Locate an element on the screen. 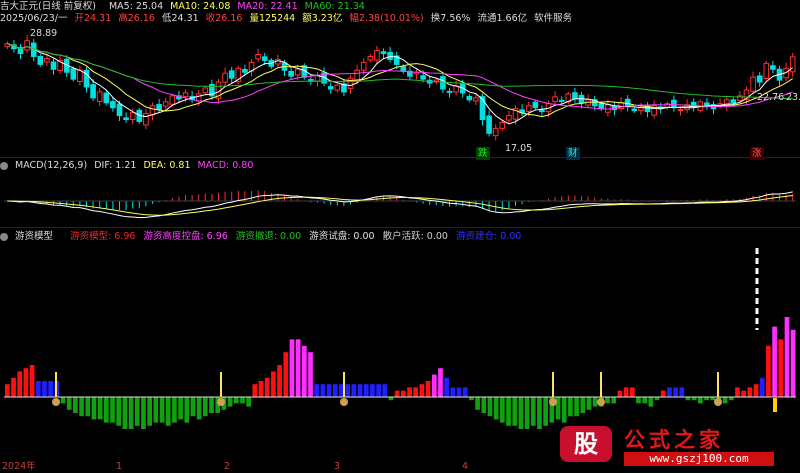 The width and height of the screenshot is (800, 473). high-price-mark: 28.89 is located at coordinates (44, 33).